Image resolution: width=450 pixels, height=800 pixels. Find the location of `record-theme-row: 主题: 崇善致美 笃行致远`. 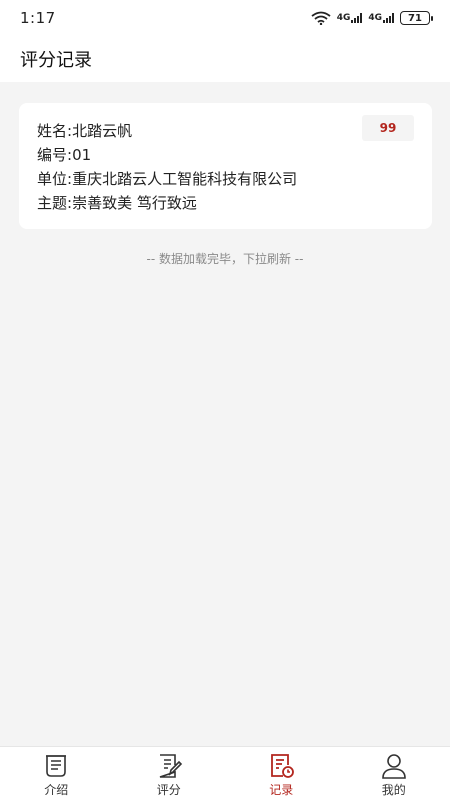

record-theme-row: 主题: 崇善致美 笃行致远 is located at coordinates (225, 203).